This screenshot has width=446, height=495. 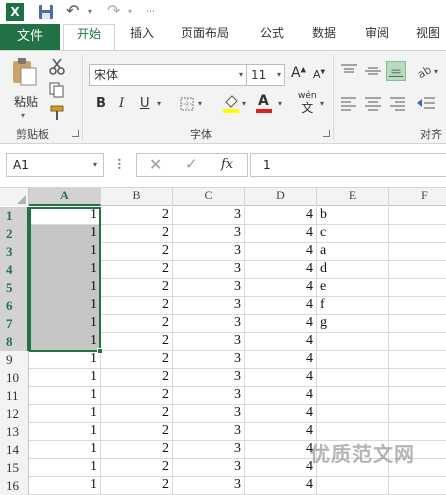 What do you see at coordinates (26, 101) in the screenshot?
I see `paste-button-label: 粘贴` at bounding box center [26, 101].